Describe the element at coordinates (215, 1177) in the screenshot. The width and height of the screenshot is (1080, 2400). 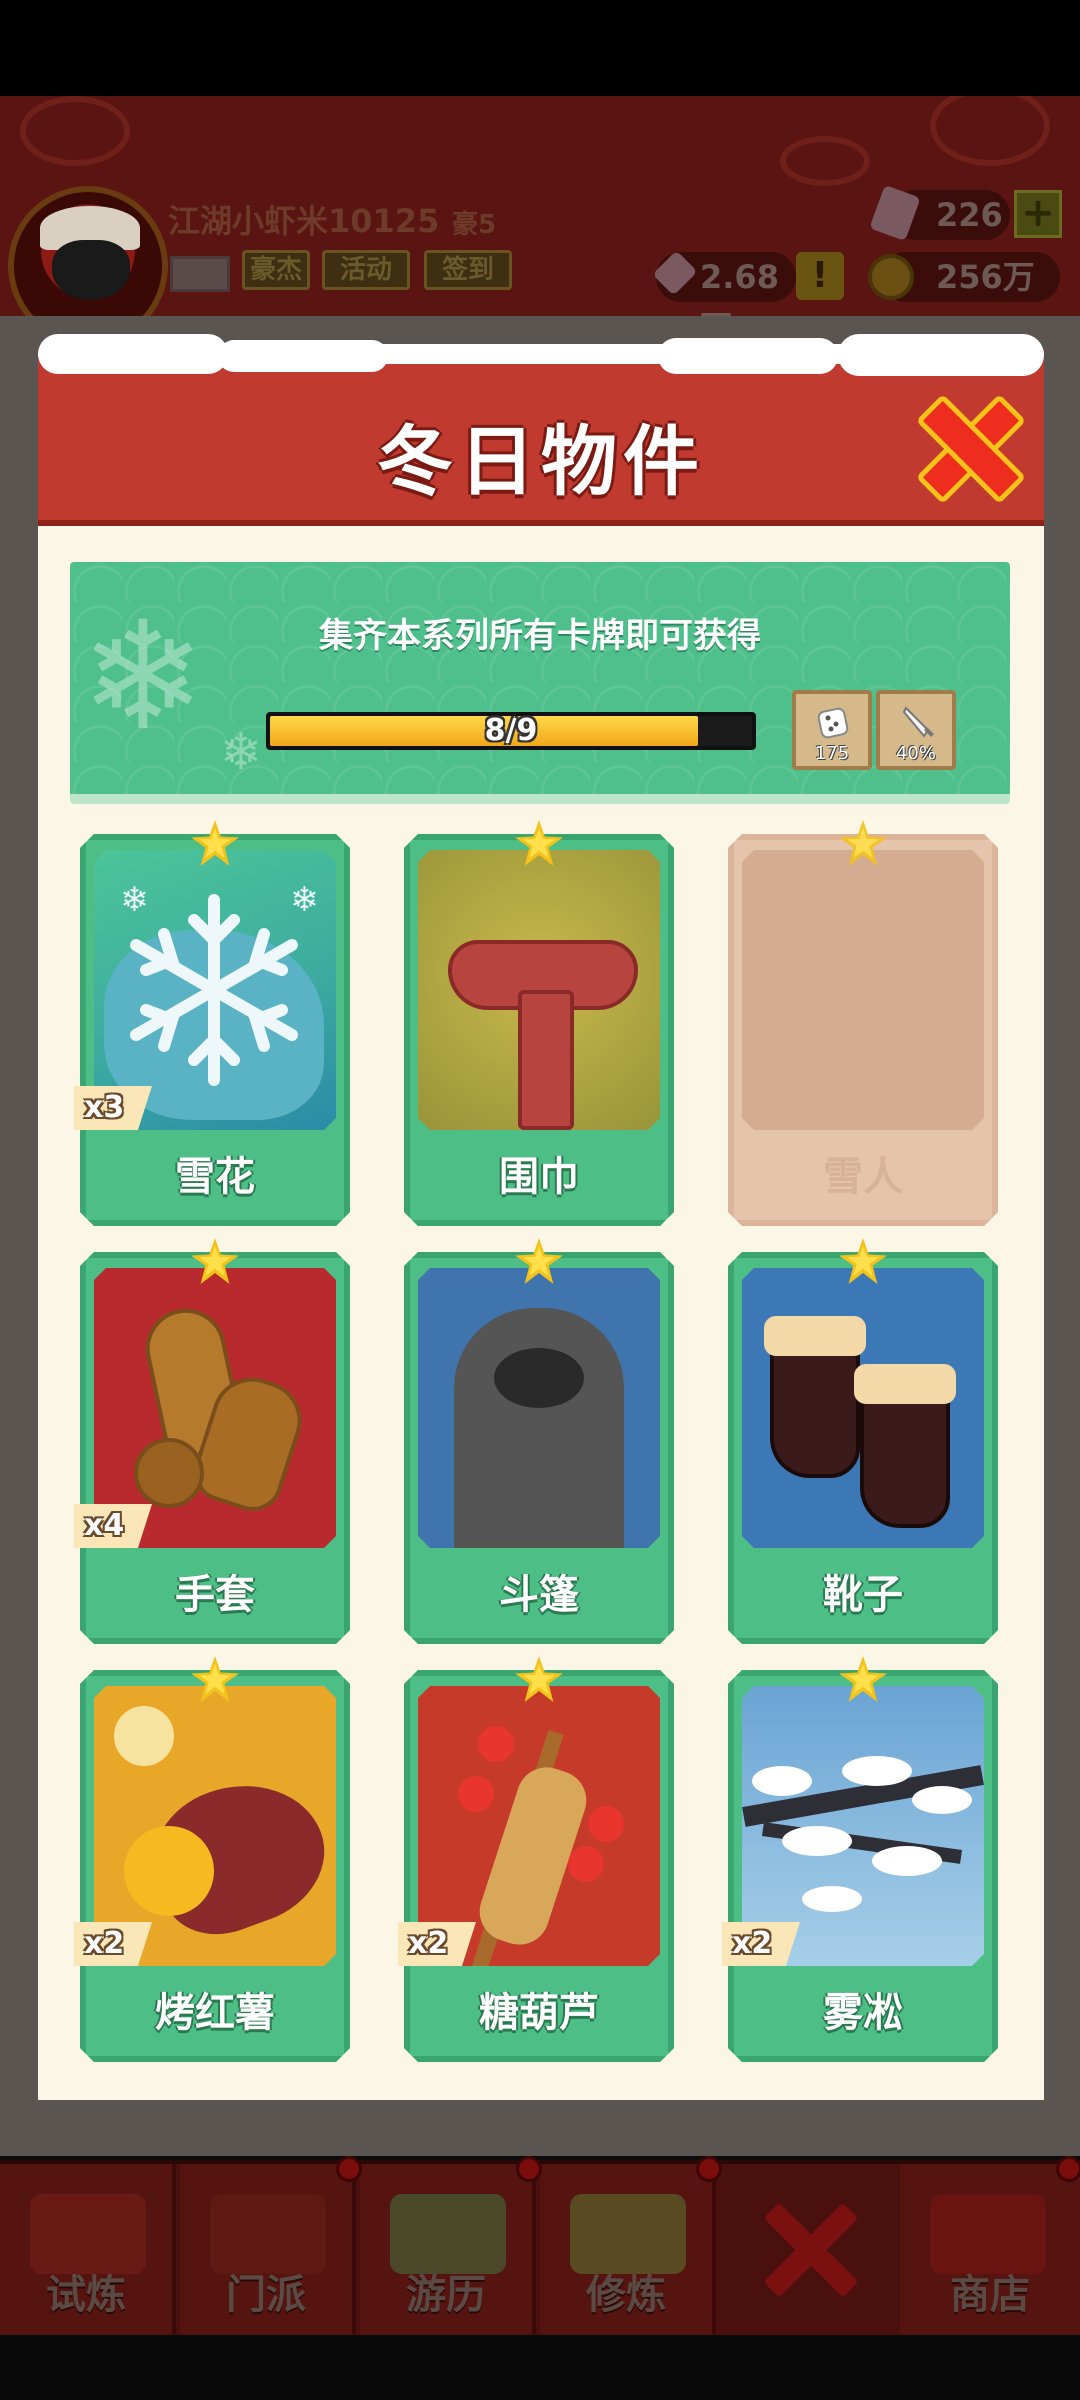
I see `card-name: 雪花` at that location.